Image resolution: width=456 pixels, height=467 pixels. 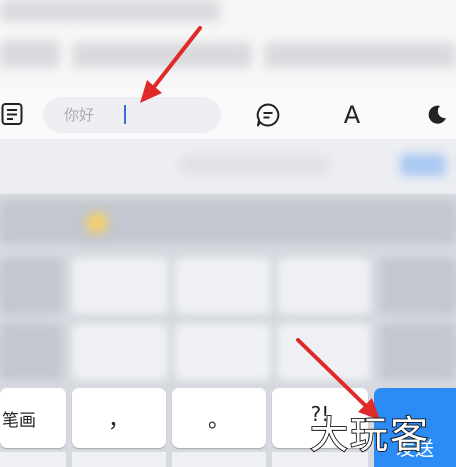 I want to click on watermark-text: 大玩客, so click(x=370, y=435).